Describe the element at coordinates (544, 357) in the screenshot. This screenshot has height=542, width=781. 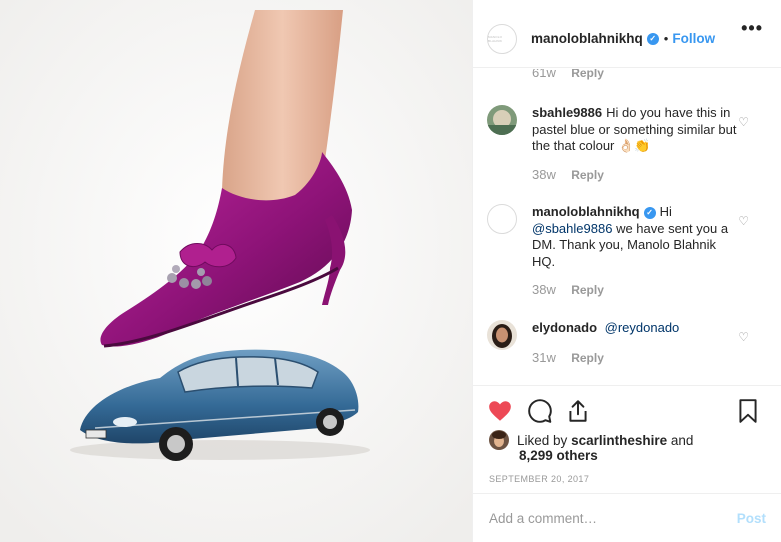
I see `comment-age: 31w` at that location.